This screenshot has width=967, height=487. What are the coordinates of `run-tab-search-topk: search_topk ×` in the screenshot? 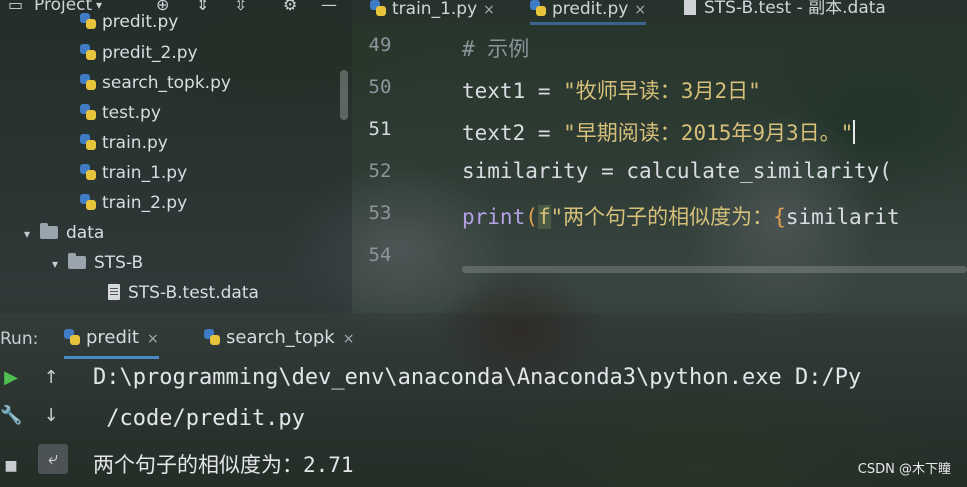 It's located at (279, 337).